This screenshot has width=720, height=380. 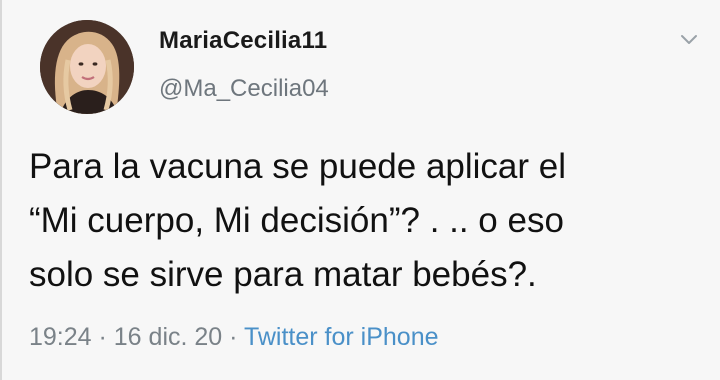 I want to click on display-name: MariaCecilia11, so click(x=243, y=41).